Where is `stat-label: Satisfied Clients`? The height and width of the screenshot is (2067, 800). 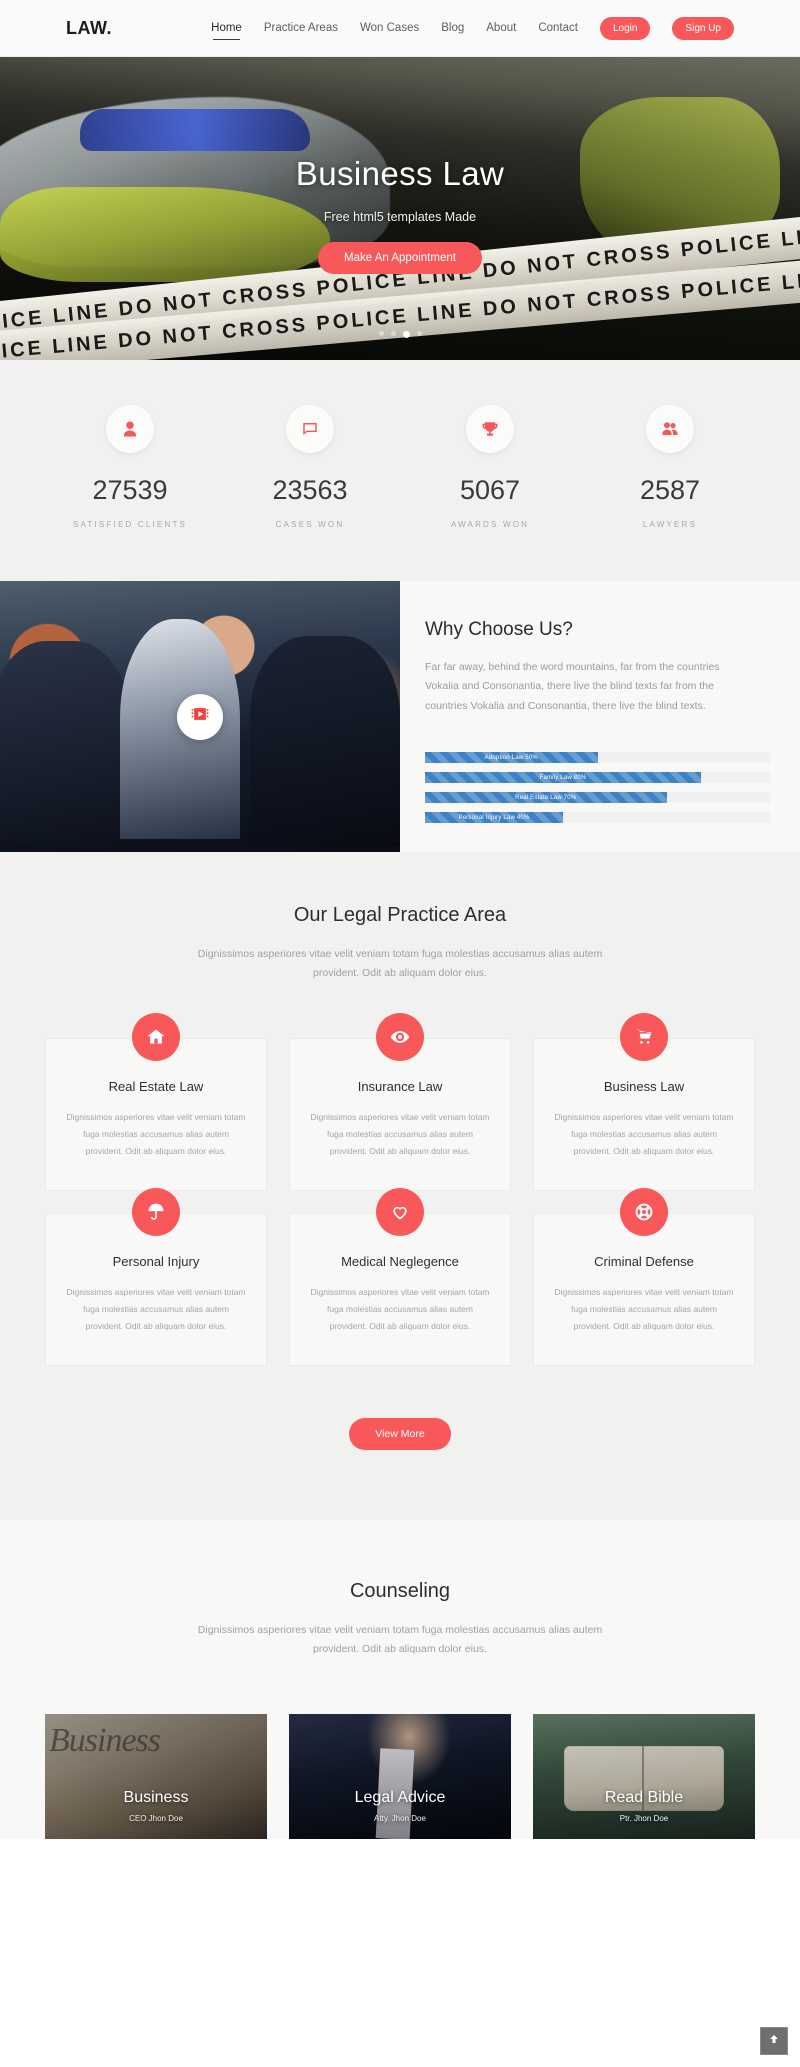 stat-label: Satisfied Clients is located at coordinates (130, 524).